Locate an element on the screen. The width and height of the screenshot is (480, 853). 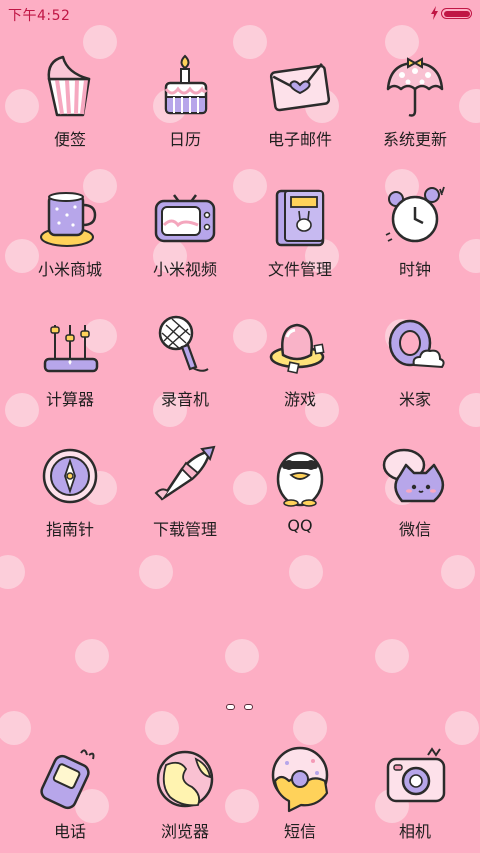
app-abacus: 计算器 is located at coordinates (70, 368).